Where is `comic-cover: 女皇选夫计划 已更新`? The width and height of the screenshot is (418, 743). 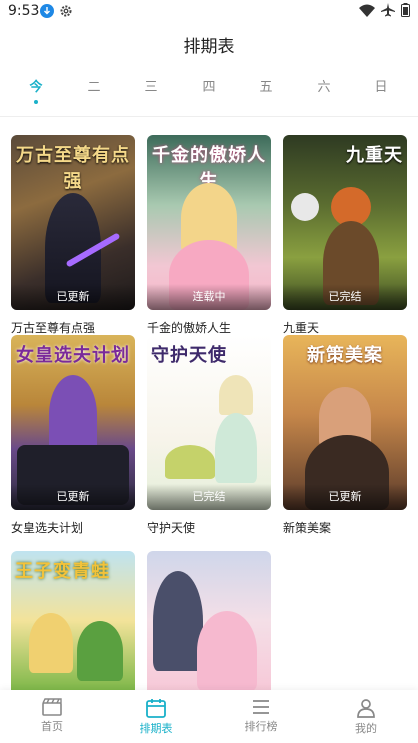 comic-cover: 女皇选夫计划 已更新 is located at coordinates (73, 422).